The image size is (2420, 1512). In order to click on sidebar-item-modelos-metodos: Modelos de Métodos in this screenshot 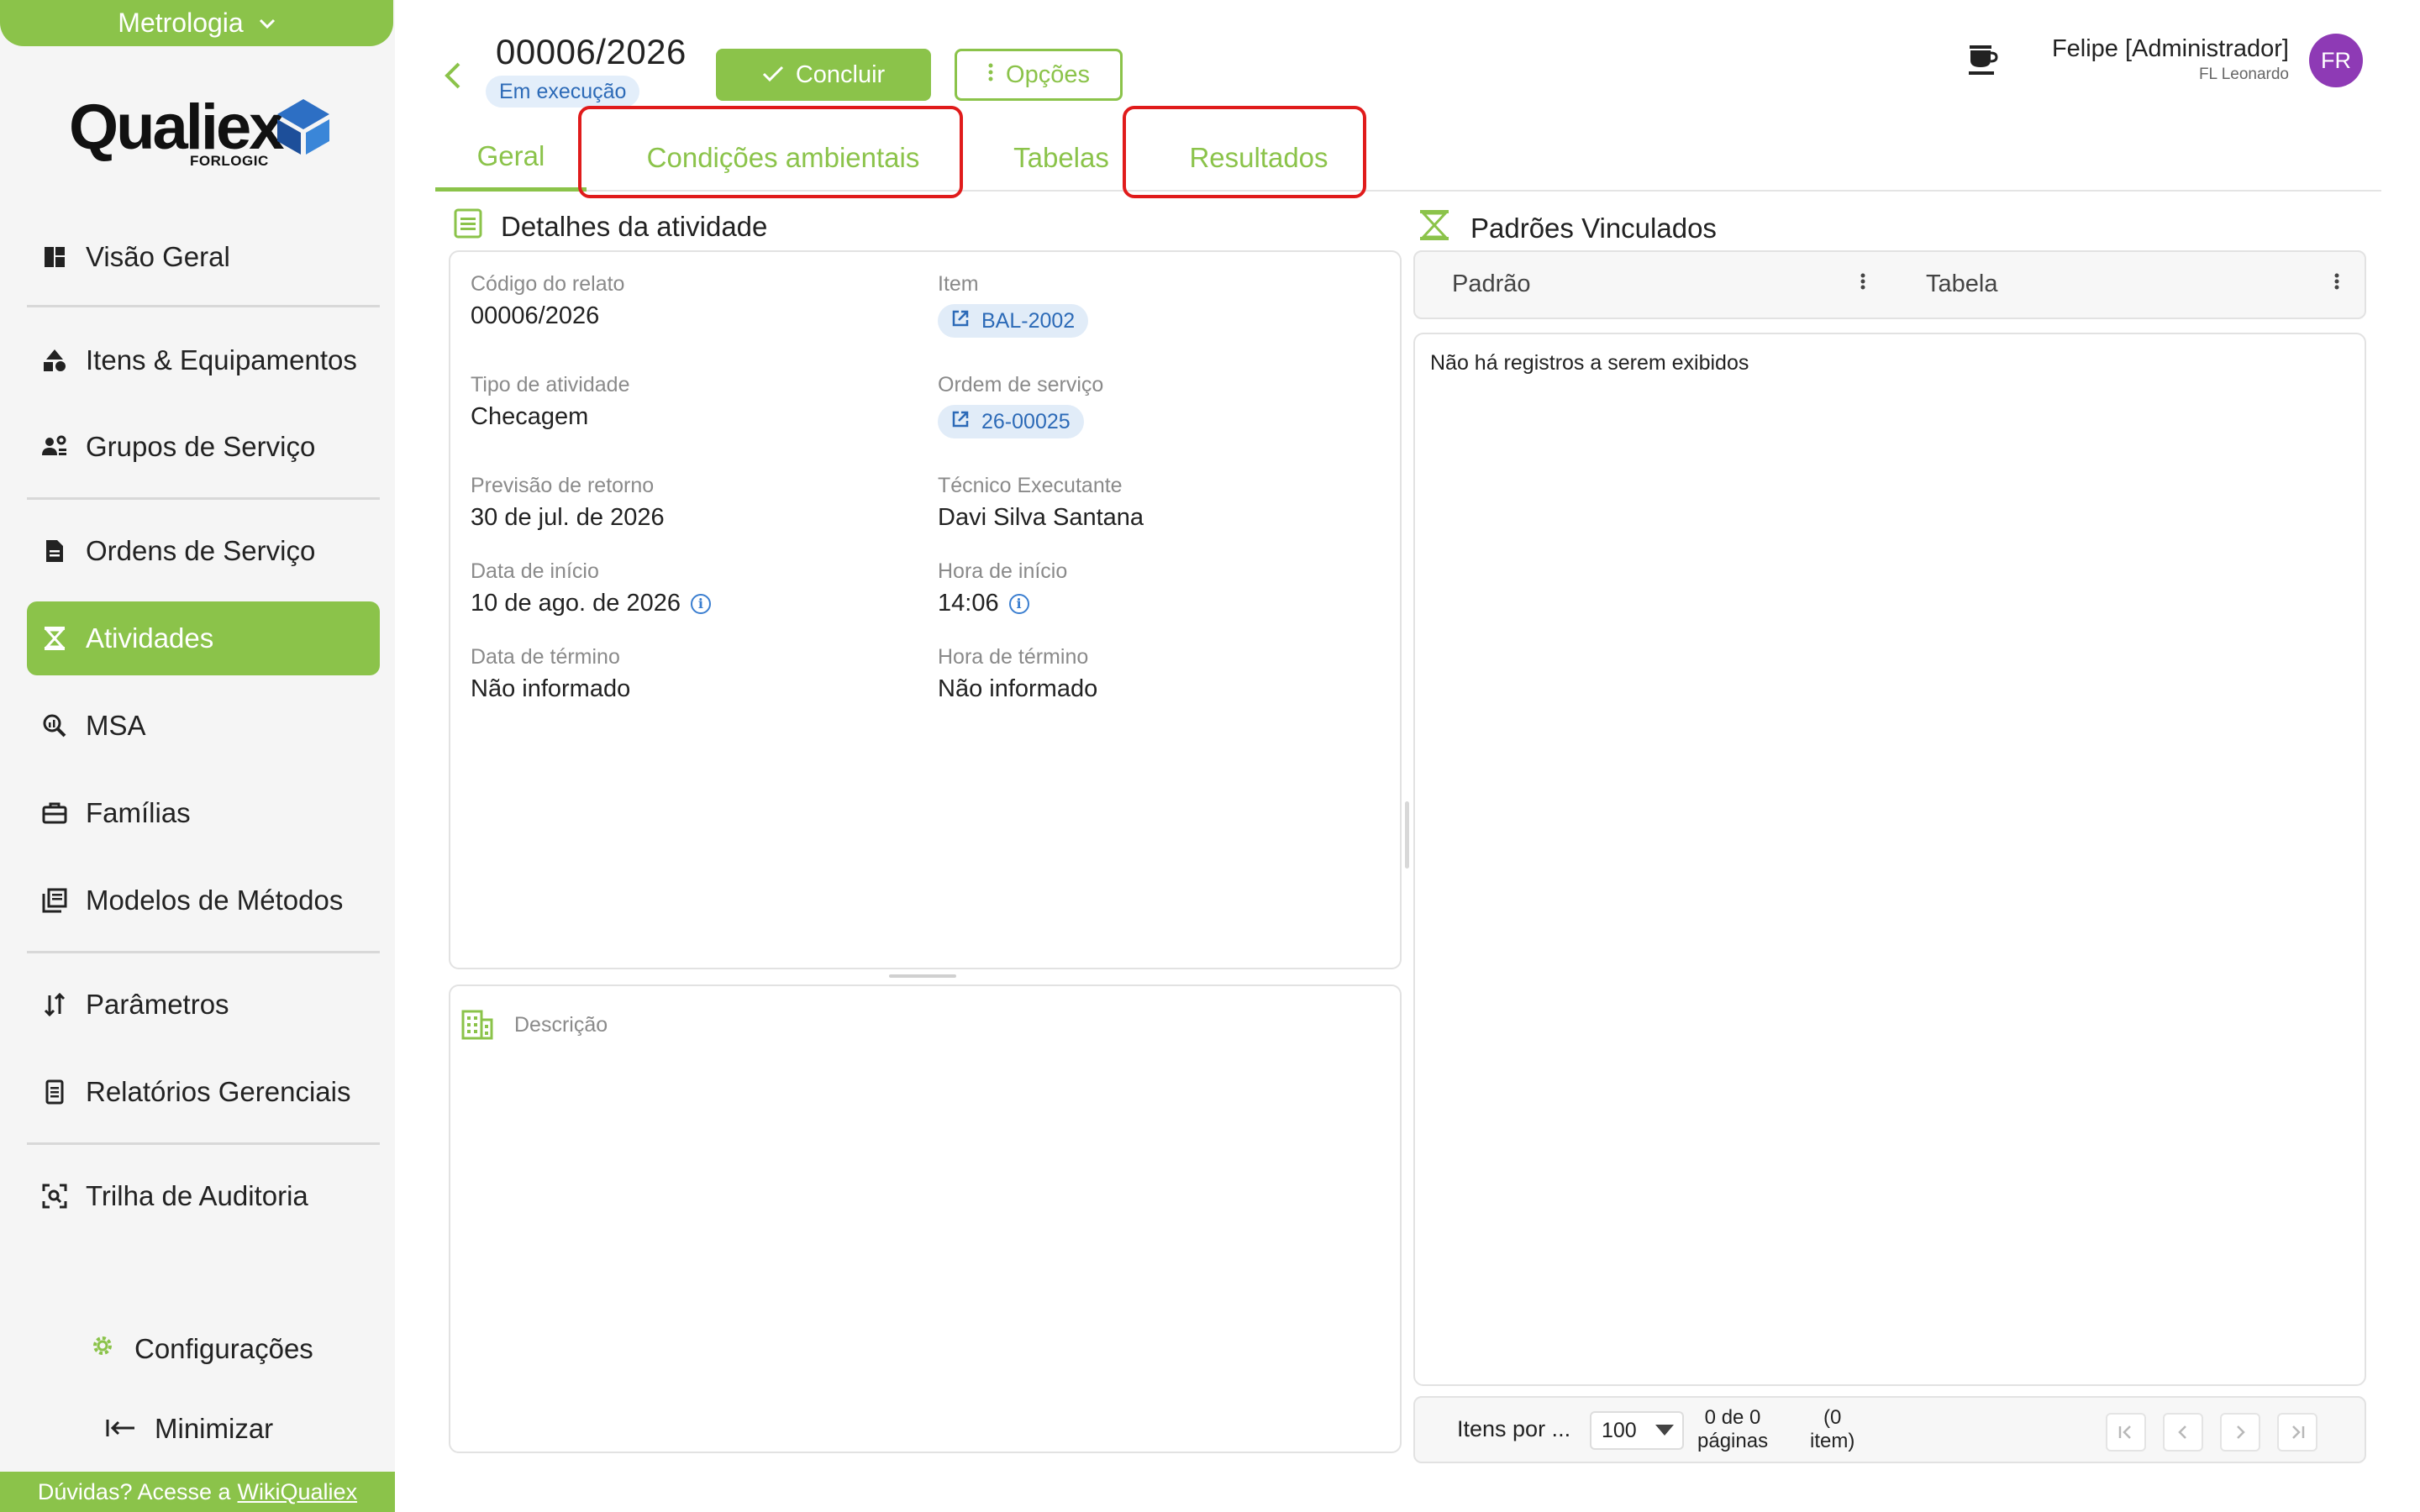, I will do `click(203, 900)`.